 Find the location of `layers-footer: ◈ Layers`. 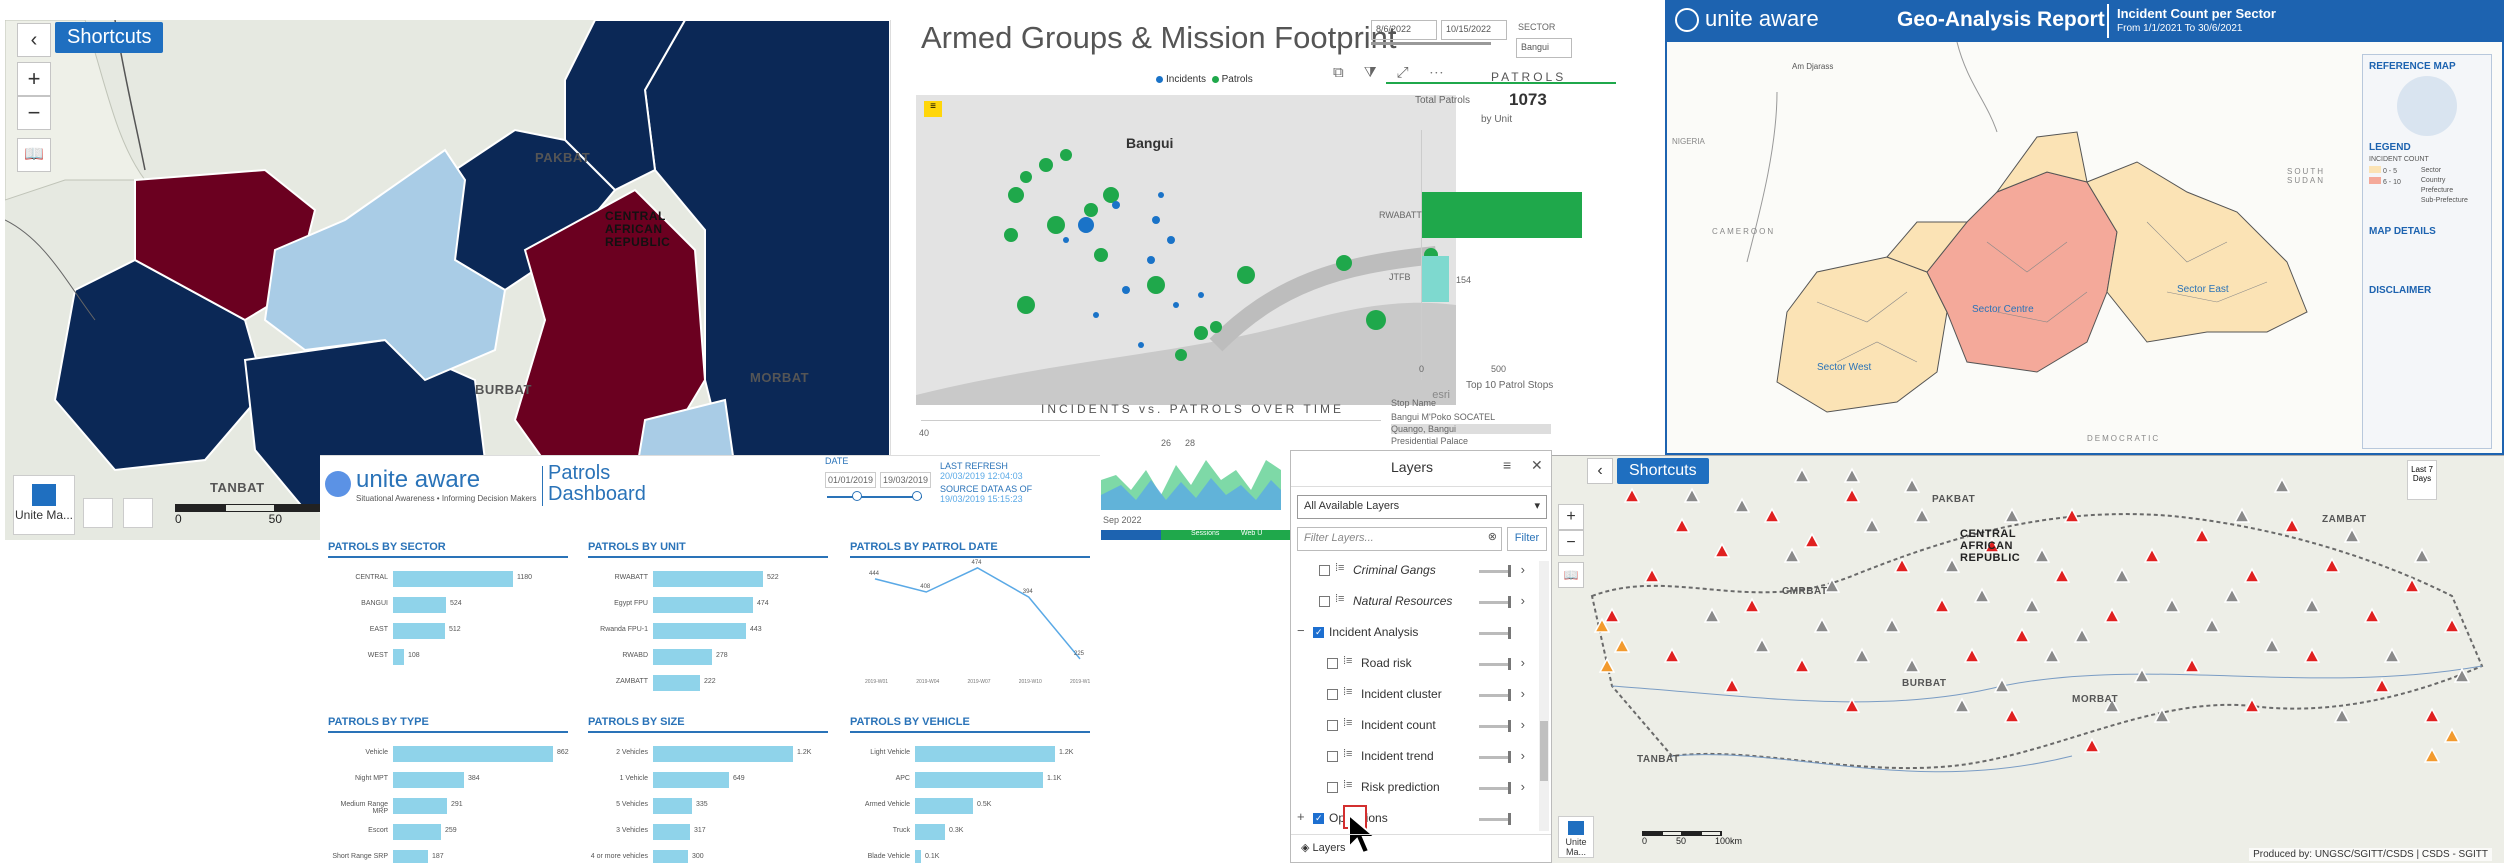

layers-footer: ◈ Layers is located at coordinates (1421, 848).